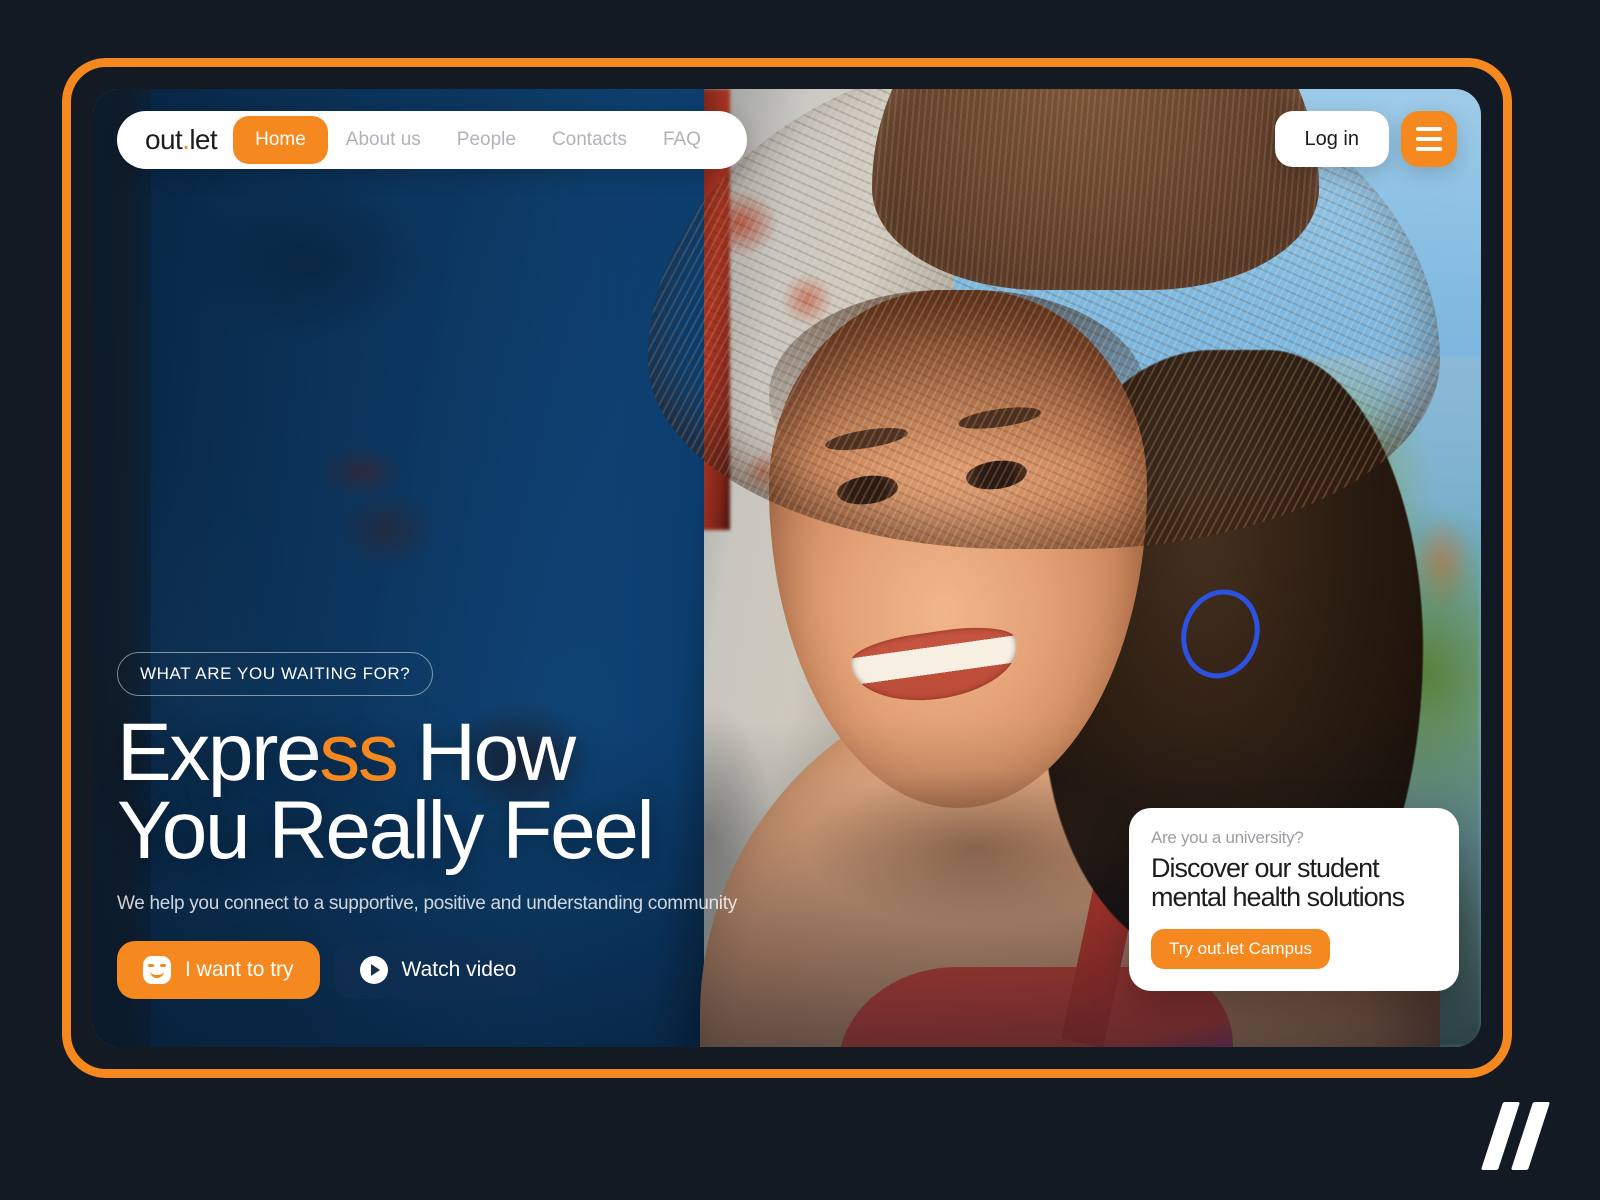  I want to click on brand-logo: out.let, so click(182, 140).